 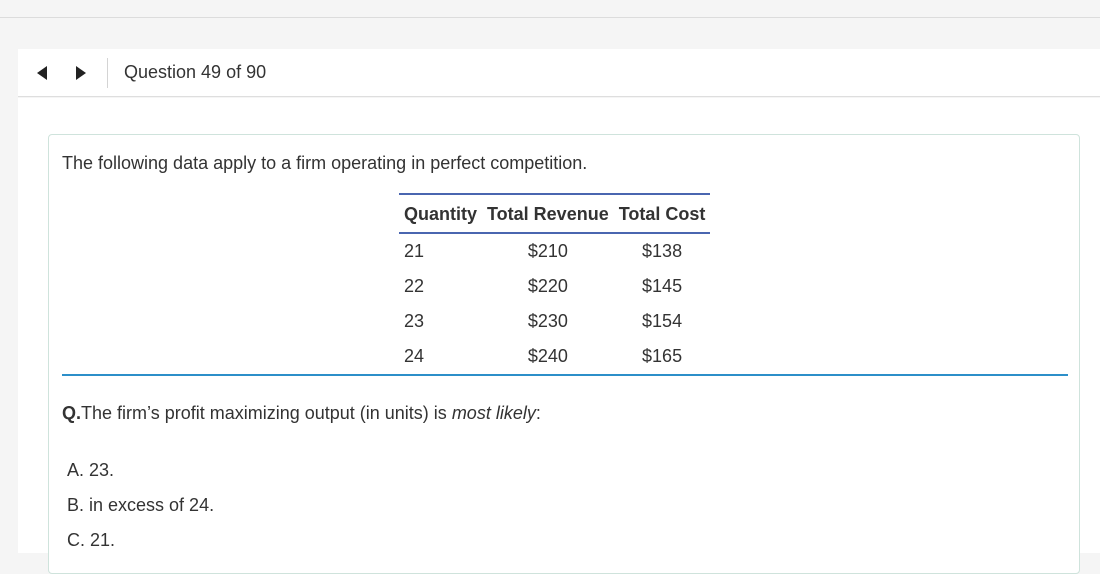 What do you see at coordinates (414, 251) in the screenshot?
I see `cell-quantity: 21` at bounding box center [414, 251].